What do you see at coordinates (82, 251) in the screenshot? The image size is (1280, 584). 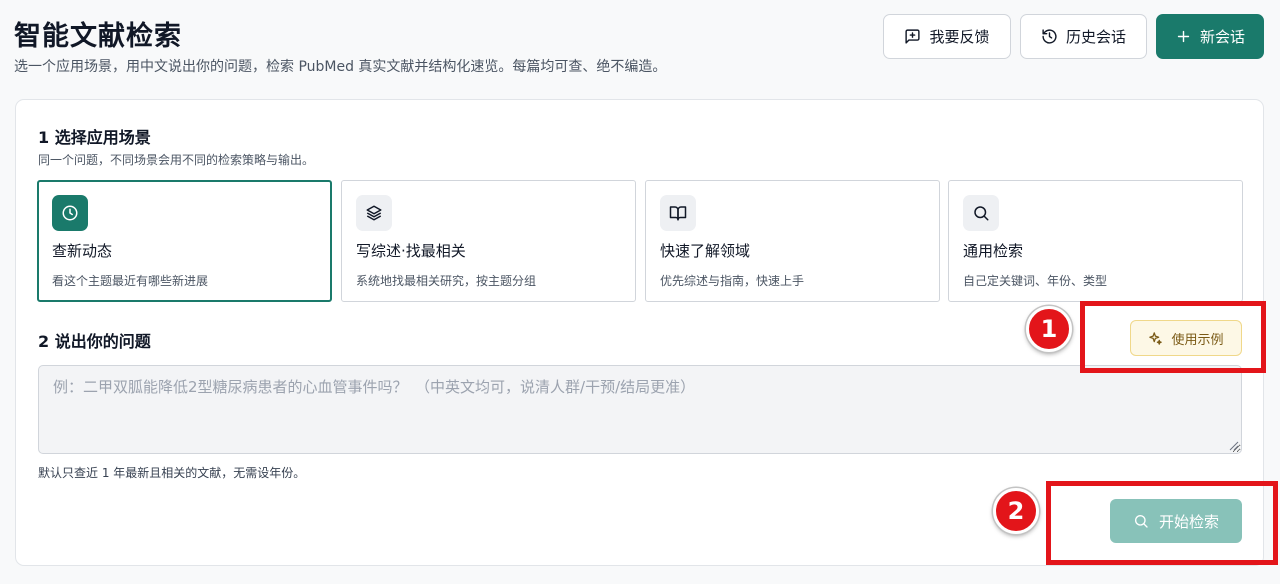 I see `scenario-title: 查新动态` at bounding box center [82, 251].